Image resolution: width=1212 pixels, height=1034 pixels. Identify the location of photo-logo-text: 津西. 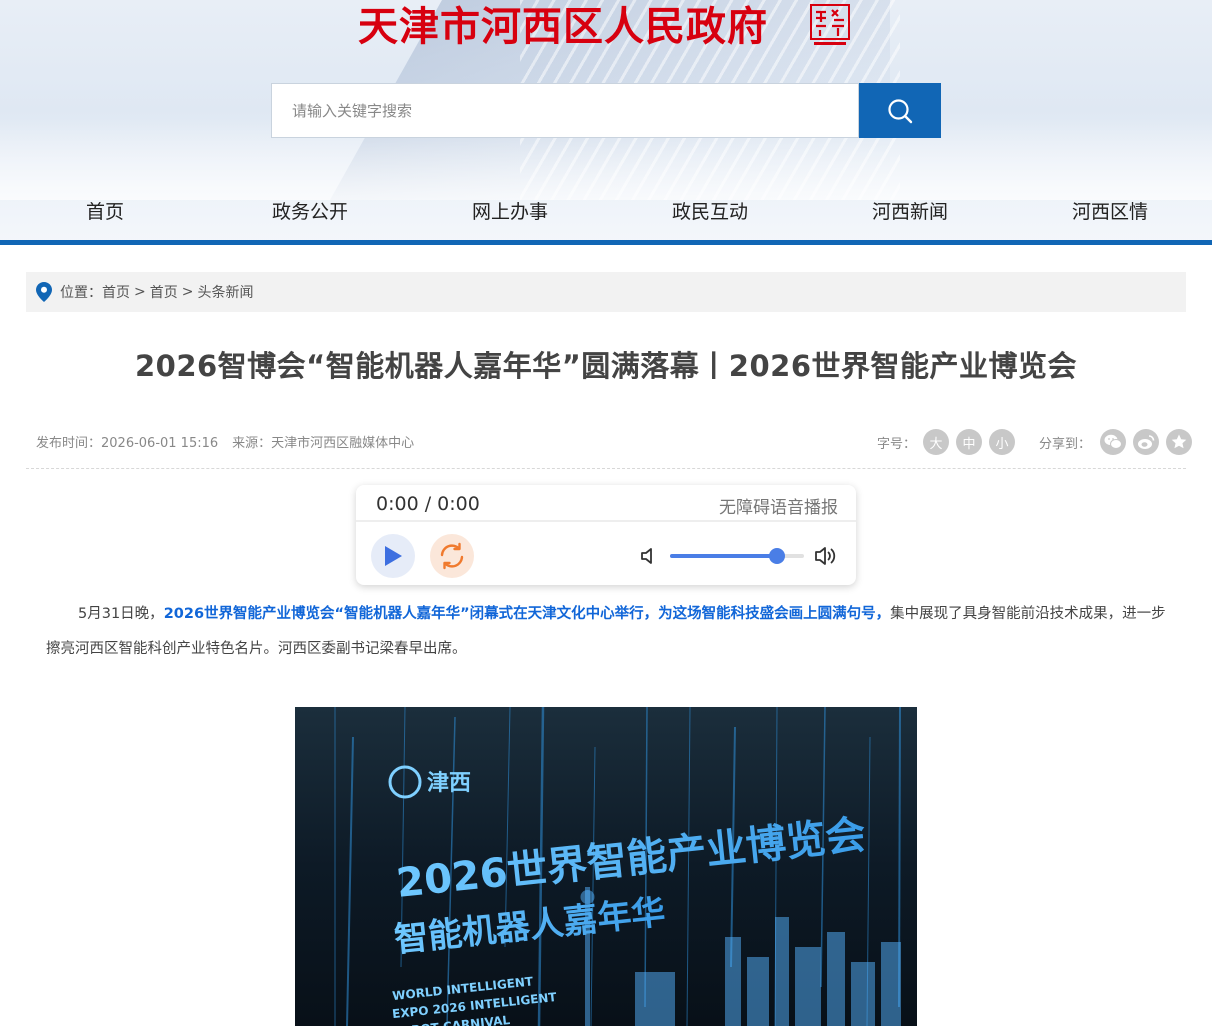
(449, 783).